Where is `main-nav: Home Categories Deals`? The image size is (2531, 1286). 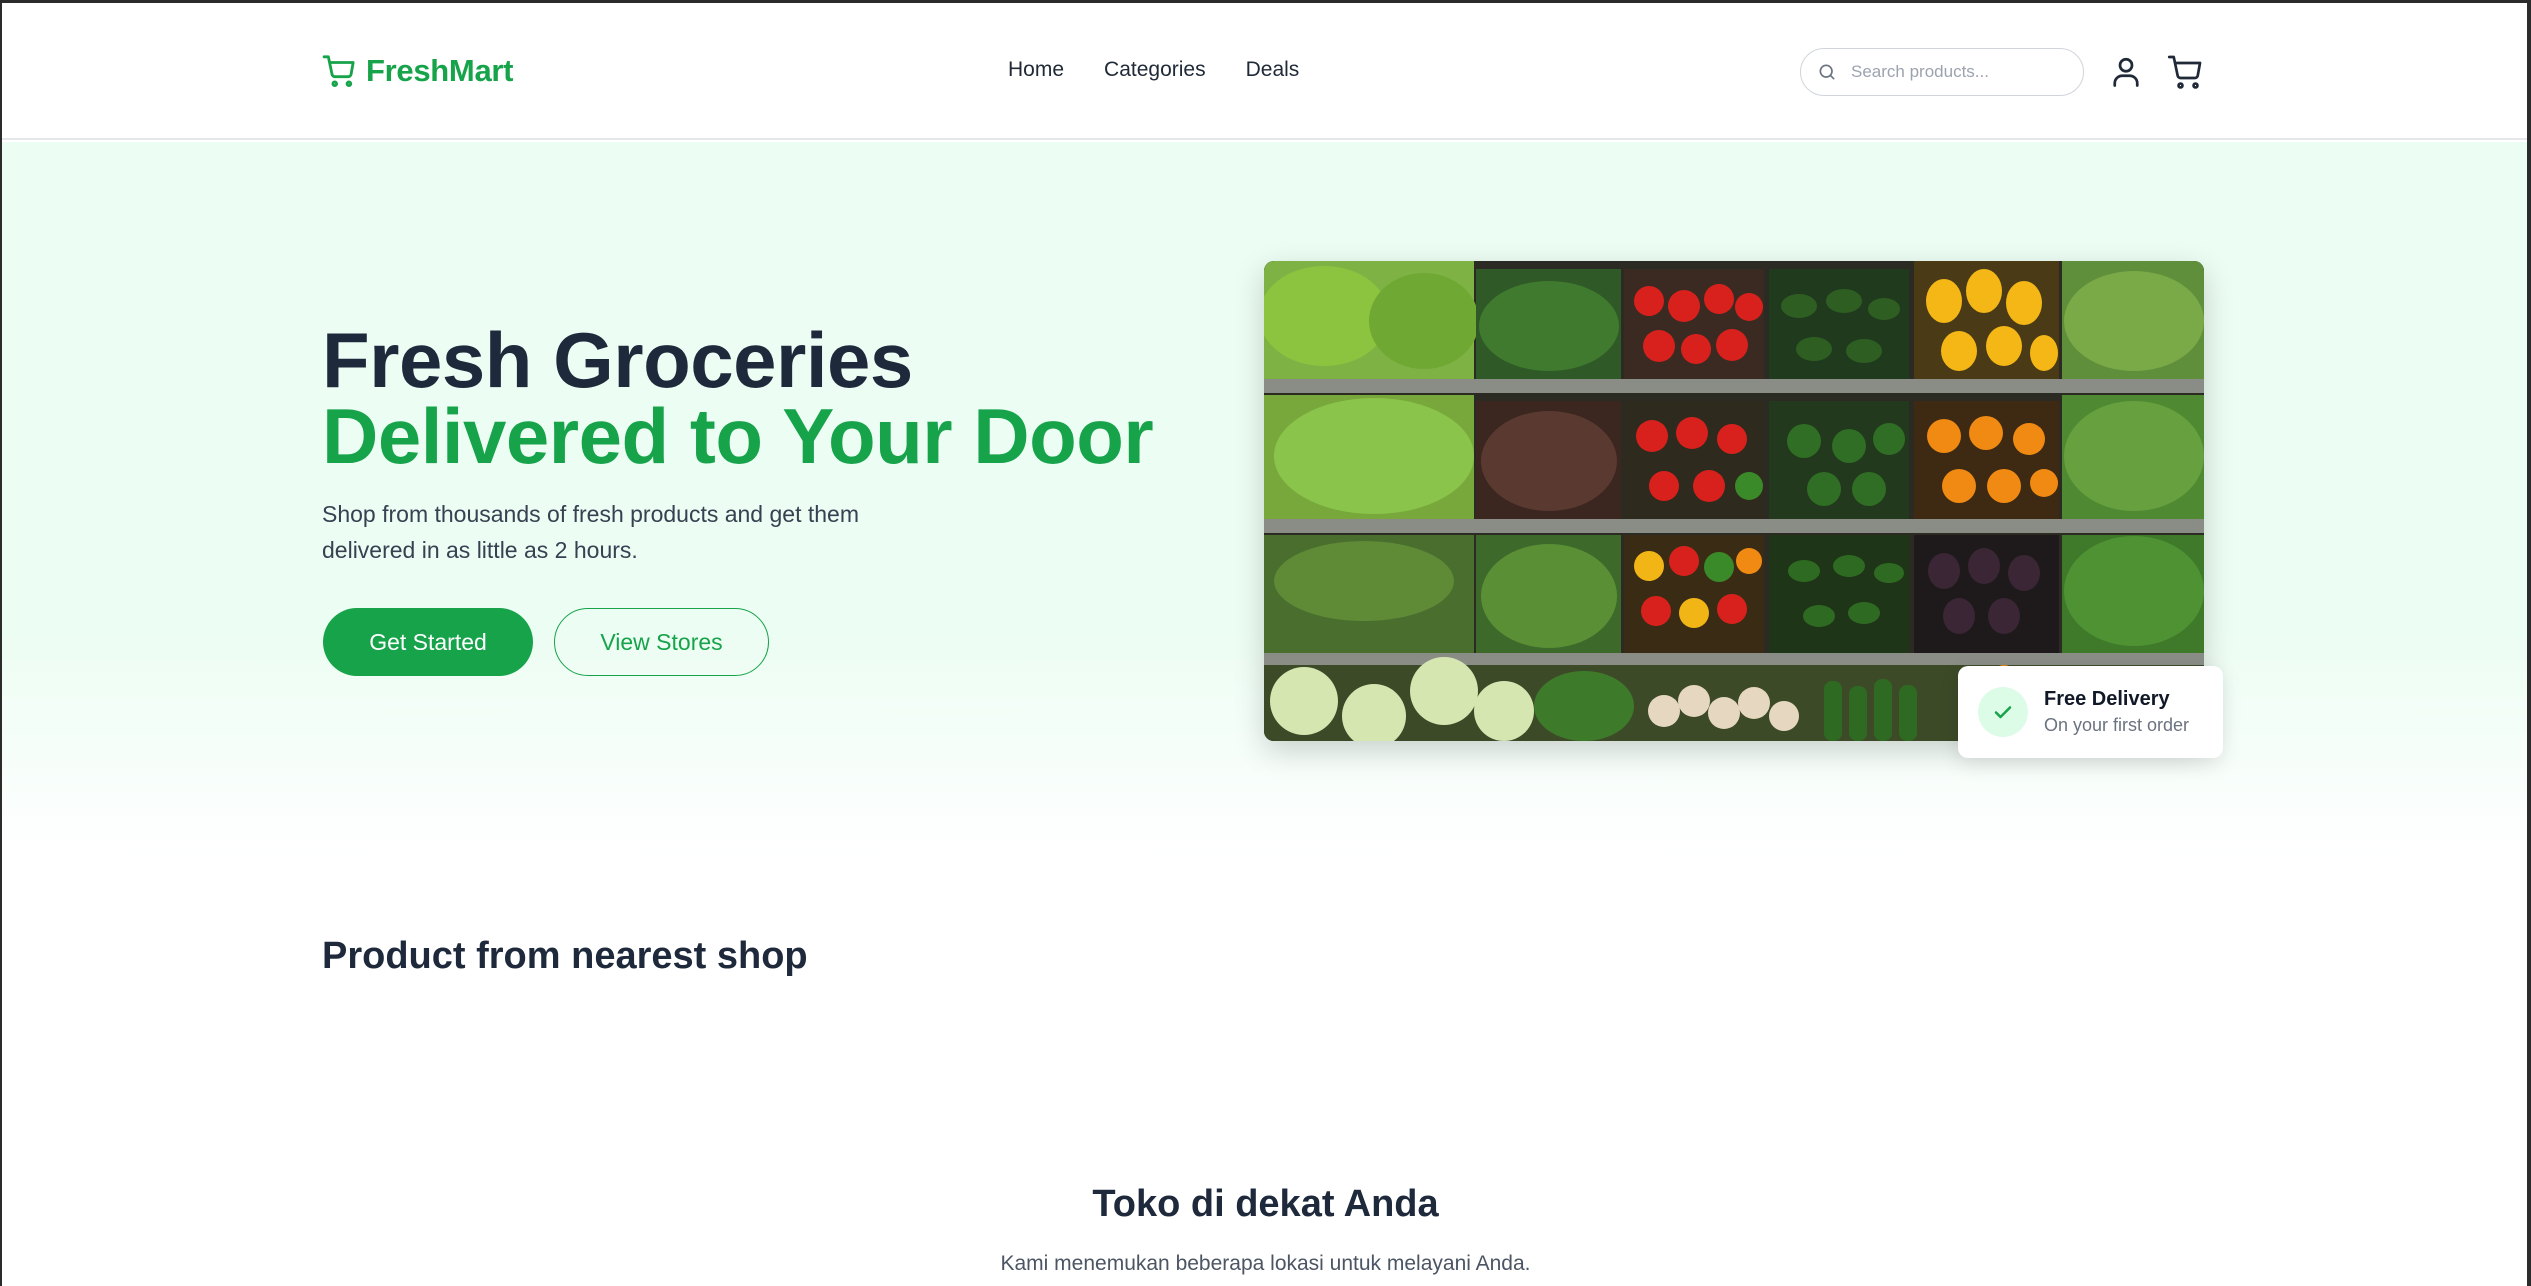
main-nav: Home Categories Deals is located at coordinates (1153, 70).